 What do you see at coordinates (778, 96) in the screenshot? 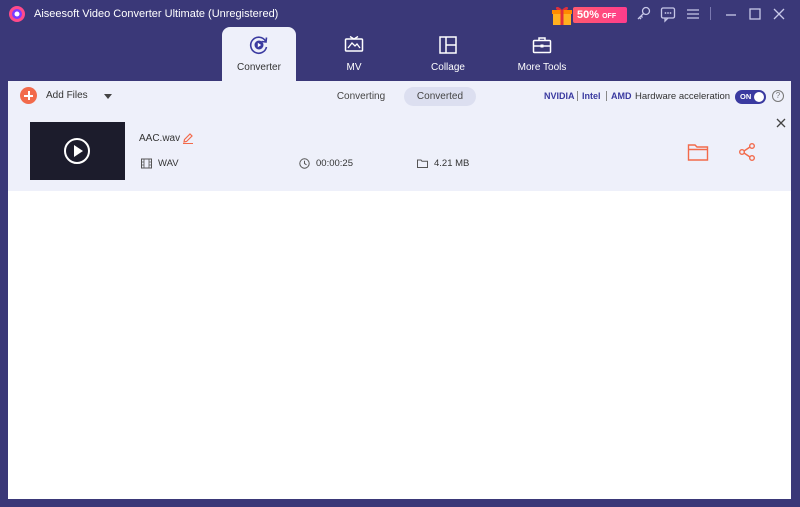
I see `help-icon: ?` at bounding box center [778, 96].